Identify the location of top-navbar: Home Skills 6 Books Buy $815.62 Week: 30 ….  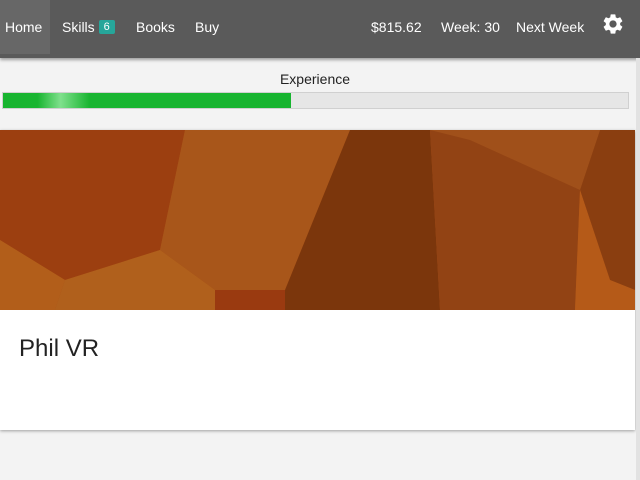
(320, 29).